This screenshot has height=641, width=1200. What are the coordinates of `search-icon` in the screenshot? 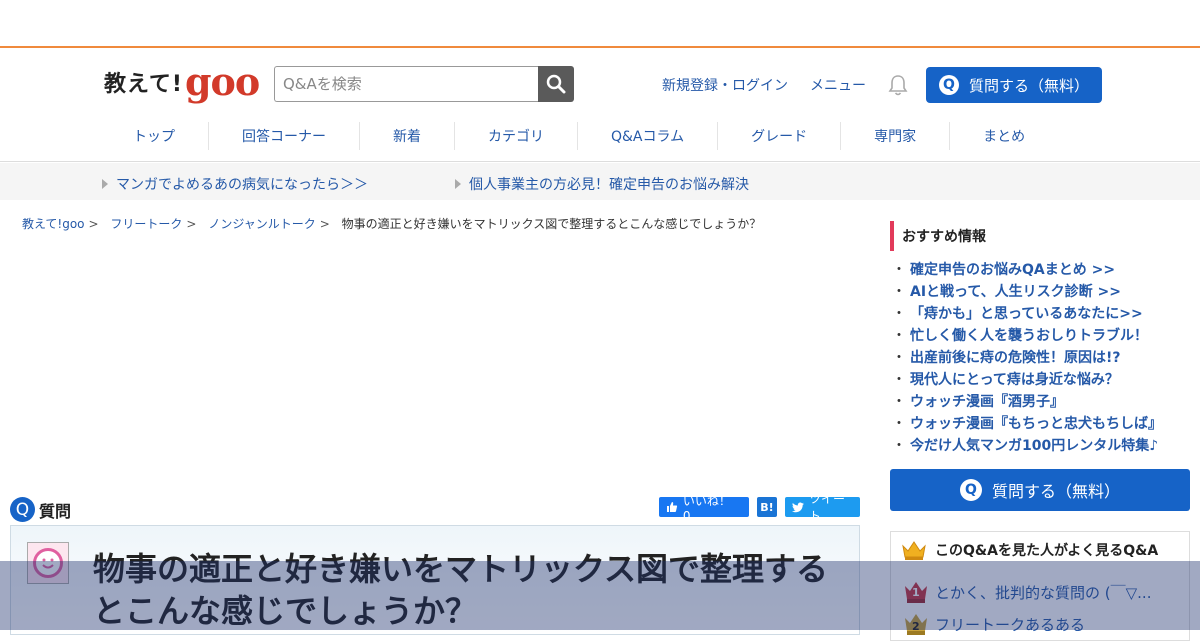 It's located at (556, 84).